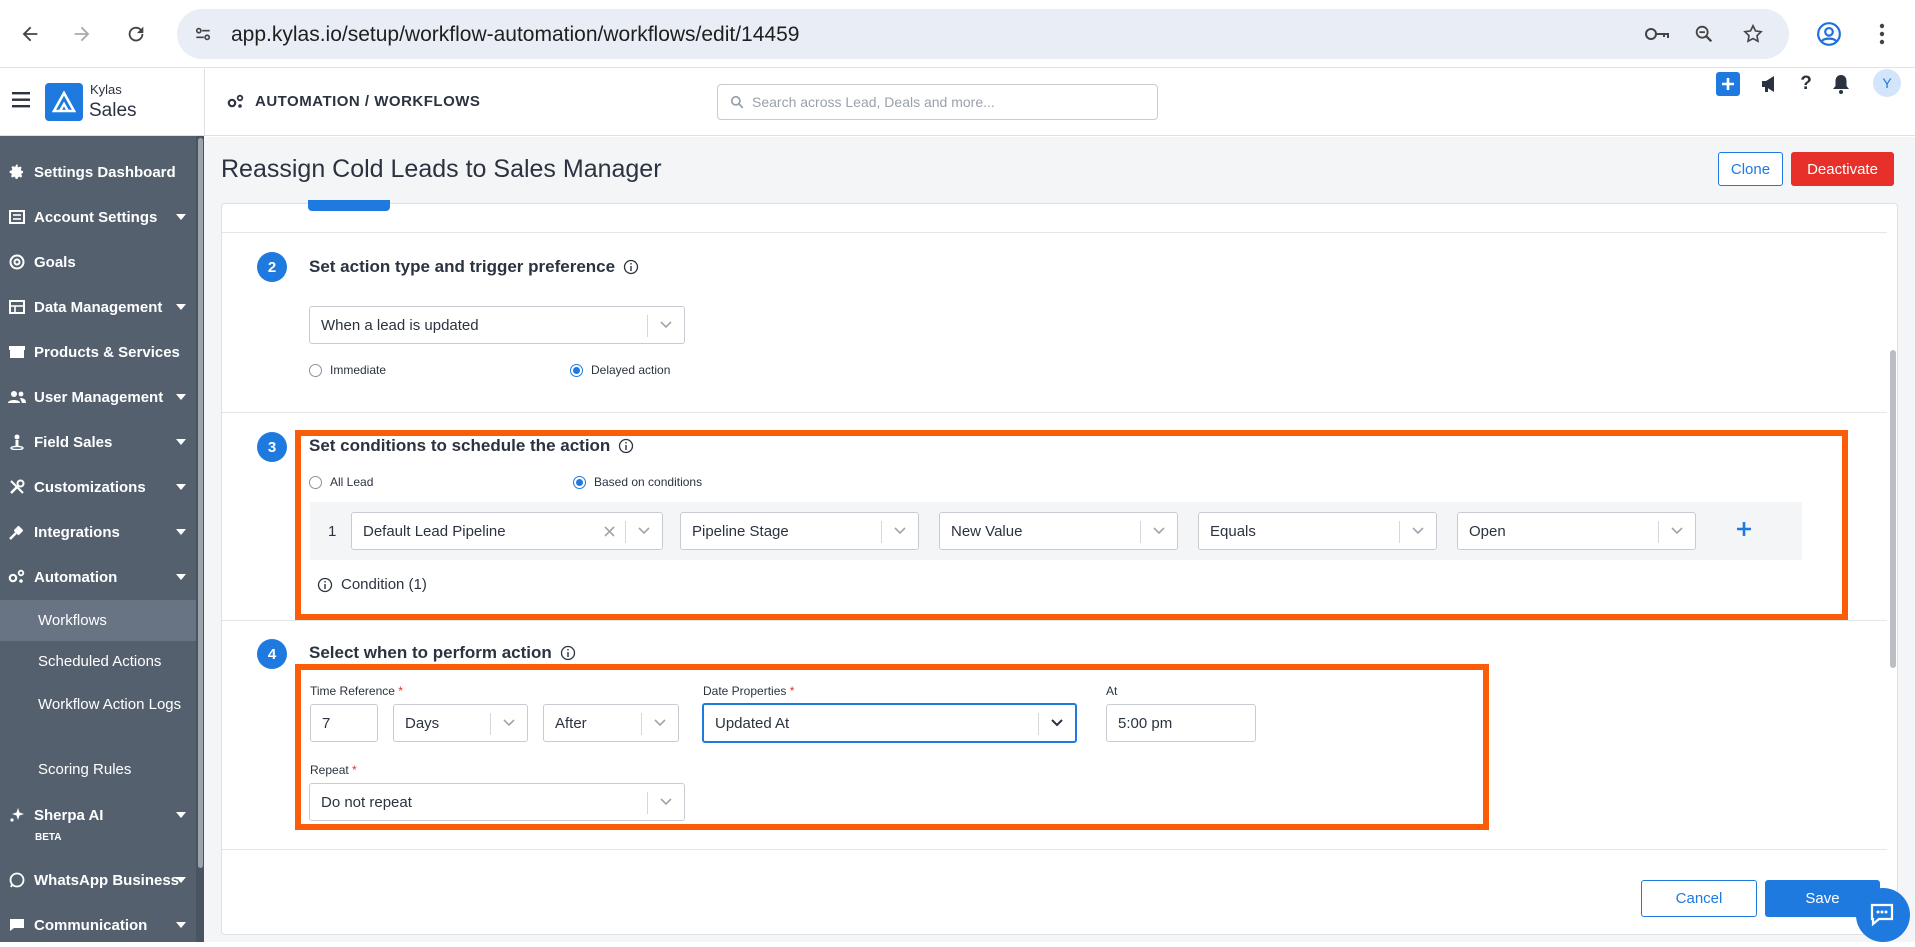 The image size is (1915, 947). I want to click on target-icon, so click(17, 262).